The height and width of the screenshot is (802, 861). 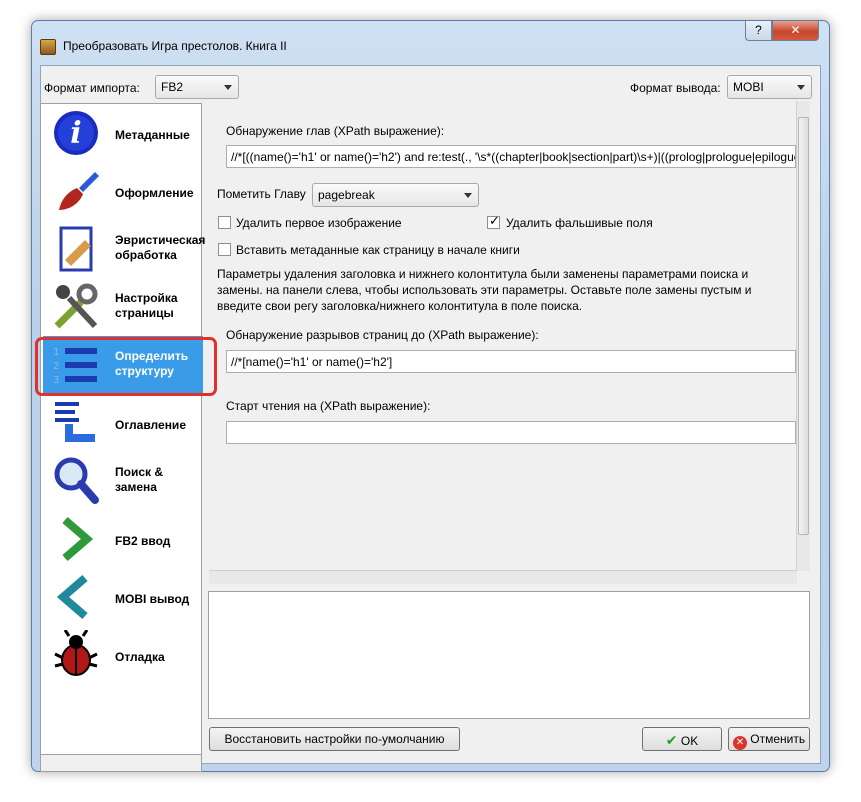 I want to click on sidebar-item-fb2-input: FB2 ввод, so click(x=123, y=539).